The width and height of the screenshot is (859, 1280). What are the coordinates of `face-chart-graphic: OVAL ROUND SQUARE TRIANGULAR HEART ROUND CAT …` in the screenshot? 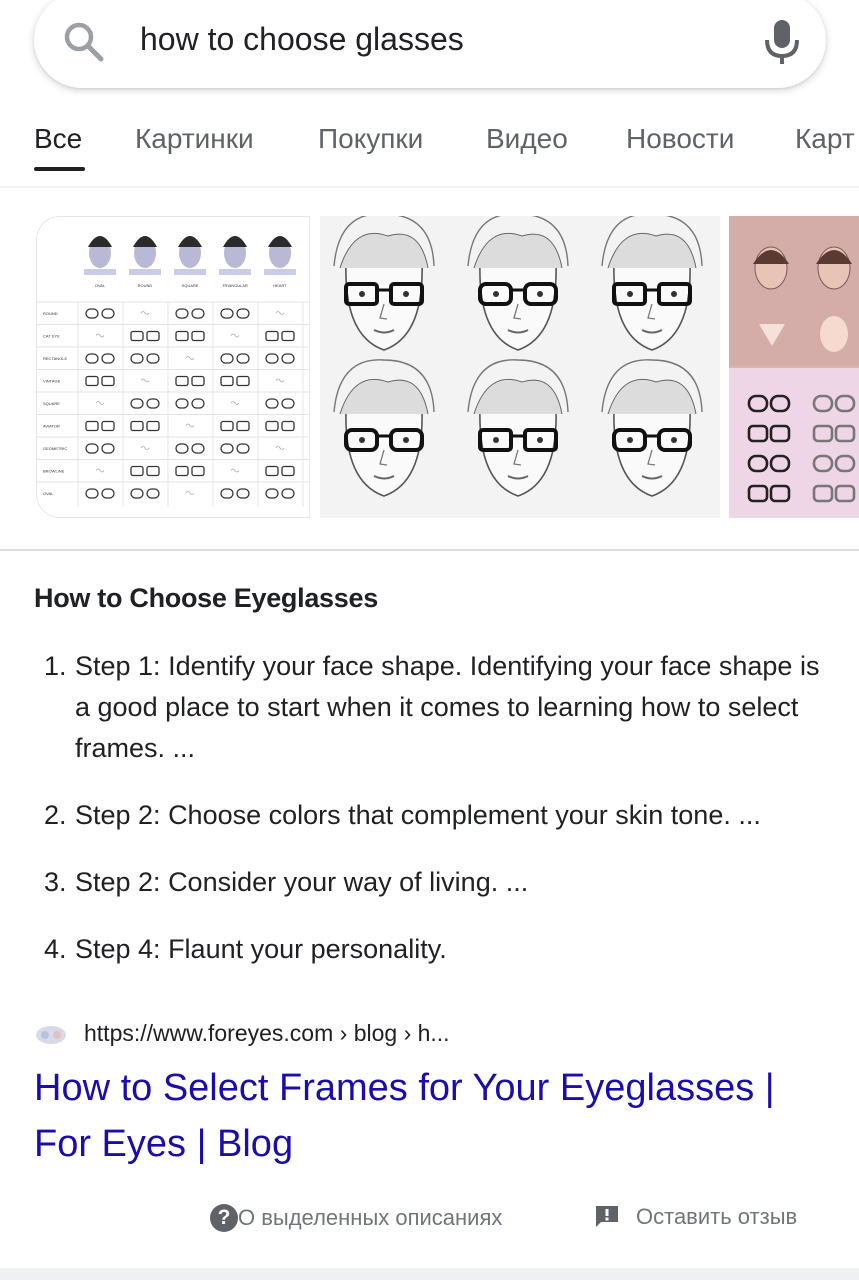 It's located at (173, 367).